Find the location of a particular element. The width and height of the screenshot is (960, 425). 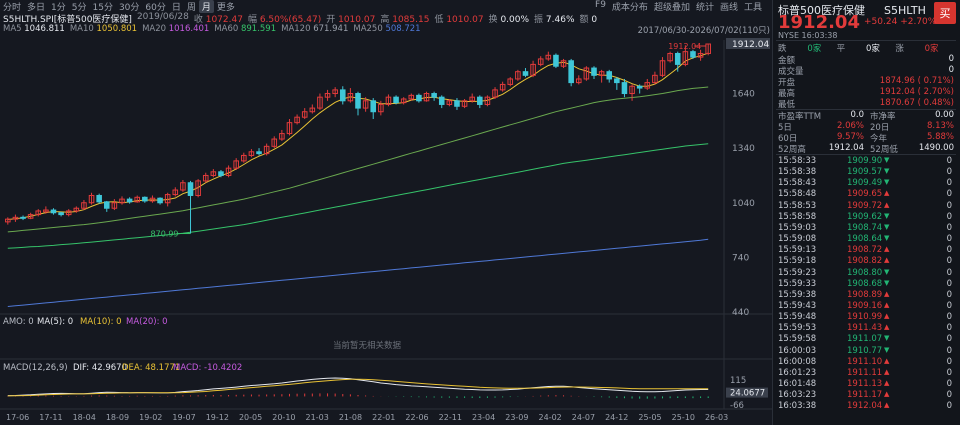

amo-legend-0: AMO: 0 is located at coordinates (18, 322).